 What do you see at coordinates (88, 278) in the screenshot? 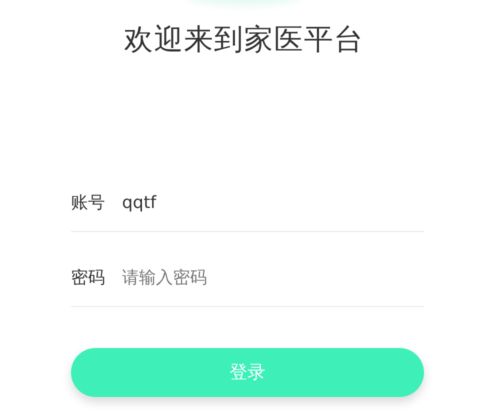
I see `field-label: 密码` at bounding box center [88, 278].